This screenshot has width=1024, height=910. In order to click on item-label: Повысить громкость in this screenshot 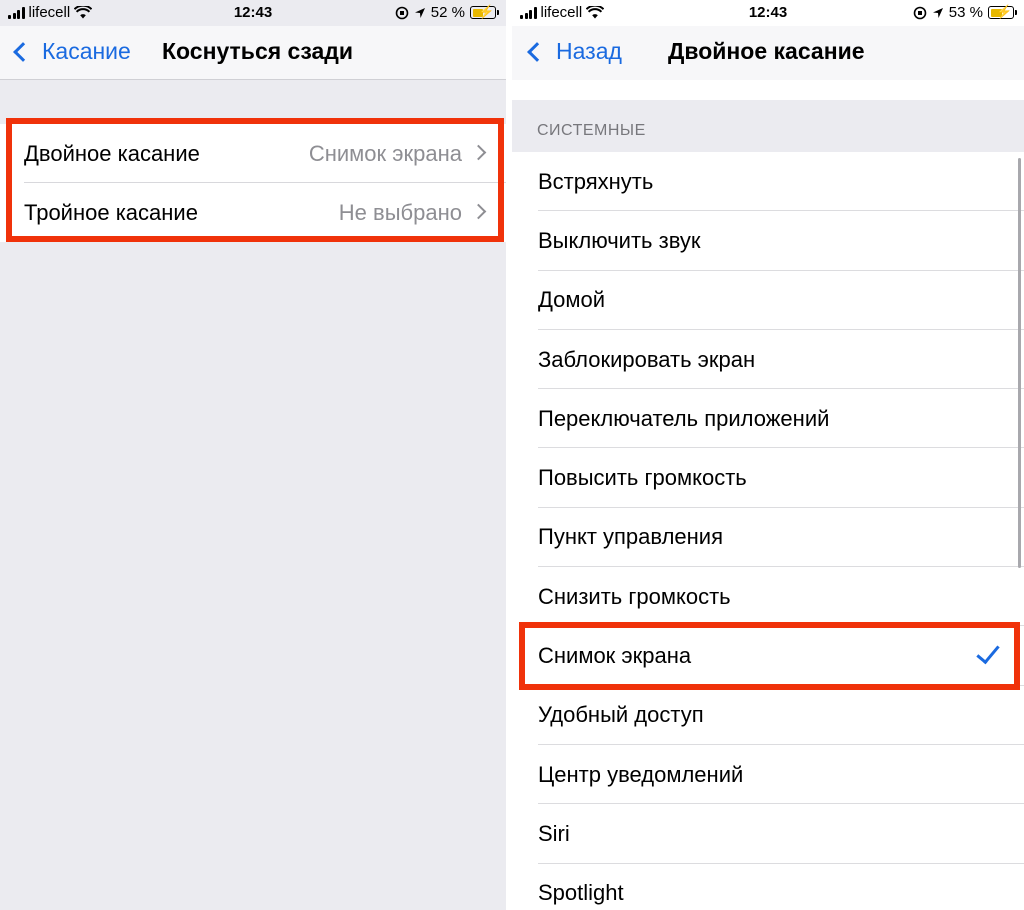, I will do `click(642, 478)`.